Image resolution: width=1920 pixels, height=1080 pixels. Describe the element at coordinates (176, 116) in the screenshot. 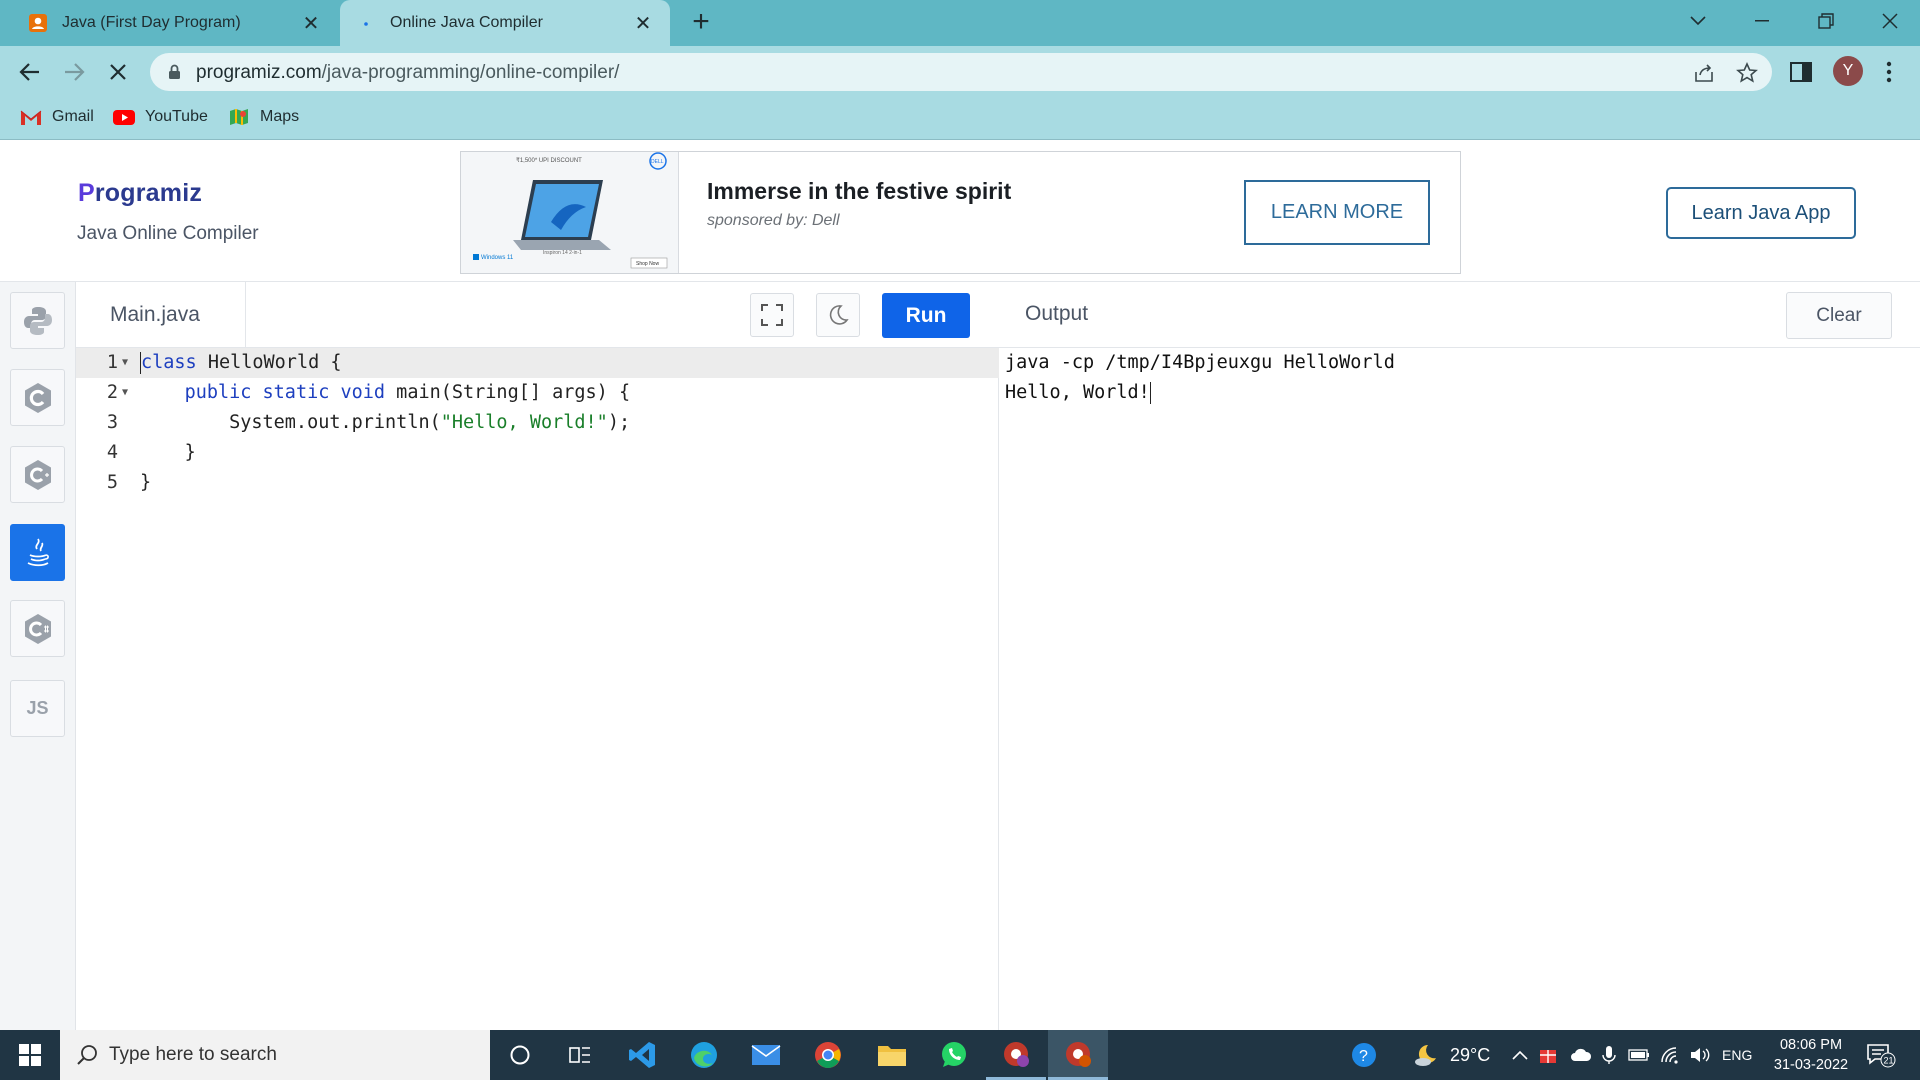

I see `bookmark-label: YouTube` at that location.